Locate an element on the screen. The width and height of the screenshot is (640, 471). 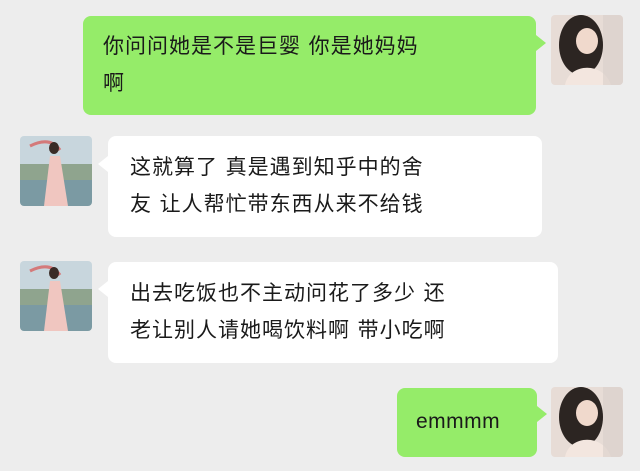
message-text: 这就算了 真是遇到知乎中的舍 is located at coordinates (277, 167).